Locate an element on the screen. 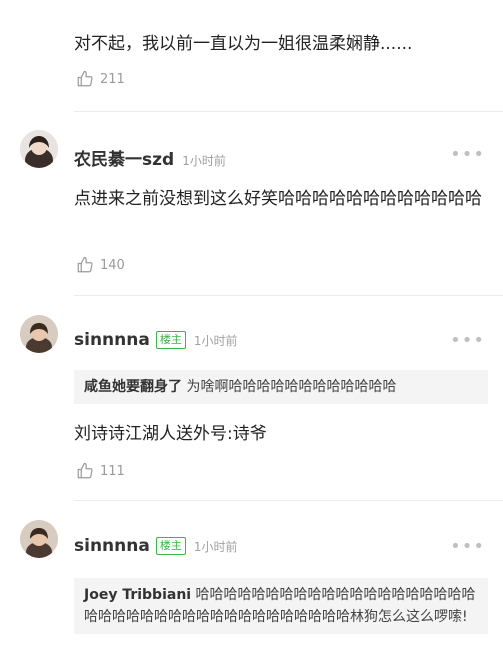 The image size is (503, 670). like-button: 211 is located at coordinates (100, 79).